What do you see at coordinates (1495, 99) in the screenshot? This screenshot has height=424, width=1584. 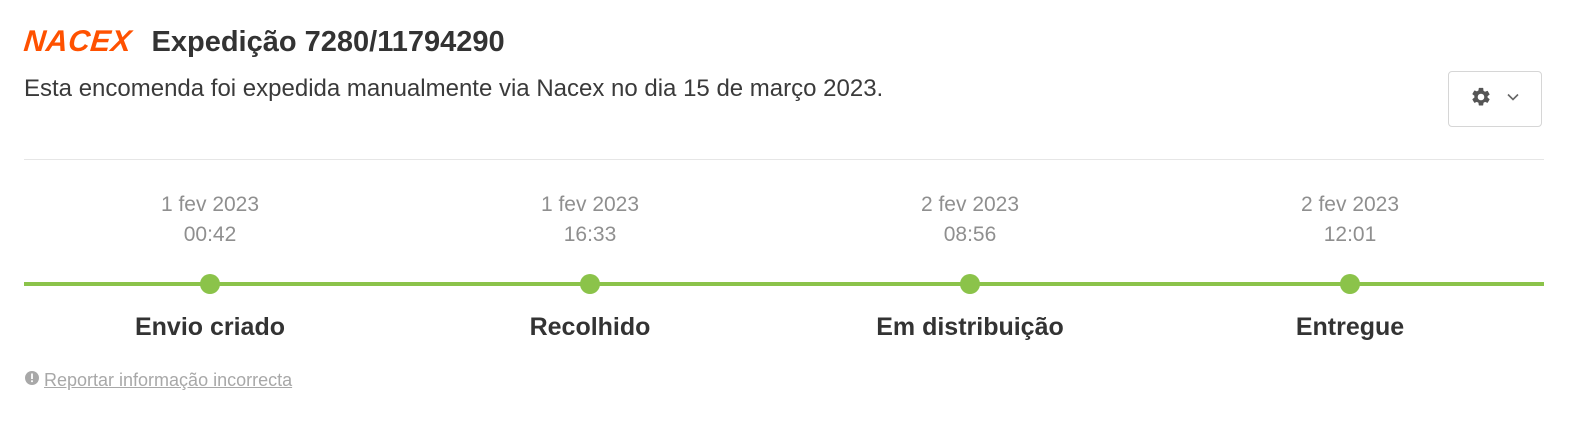 I see `settings-dropdown-button` at bounding box center [1495, 99].